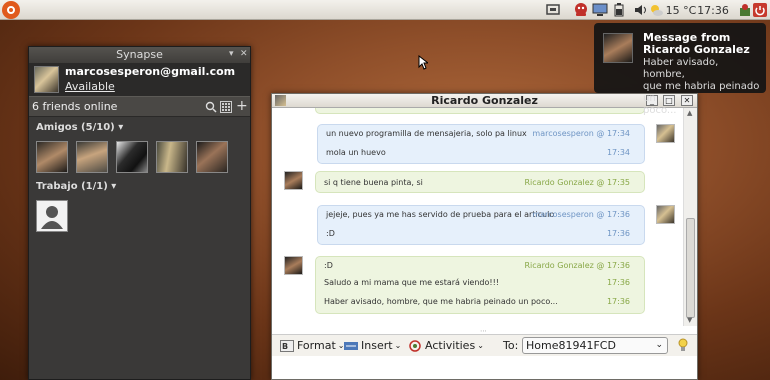 This screenshot has width=770, height=380. What do you see at coordinates (553, 10) in the screenshot?
I see `display-icon` at bounding box center [553, 10].